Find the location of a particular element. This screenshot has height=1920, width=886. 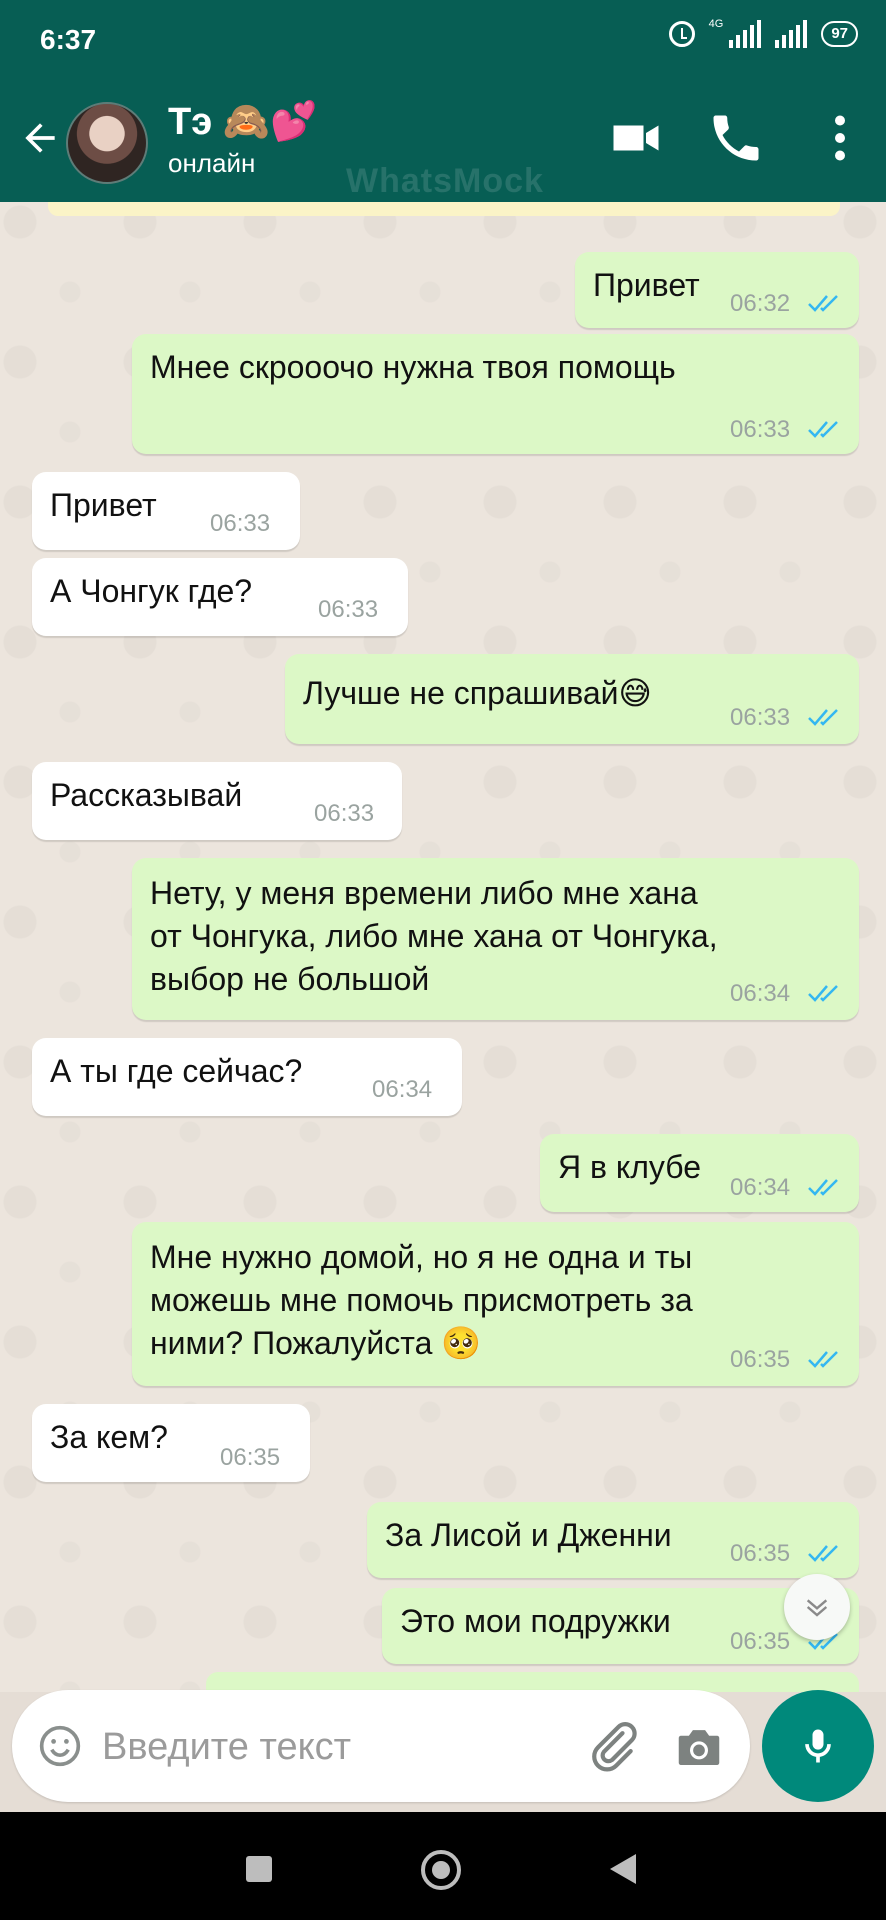

back-arrow-icon is located at coordinates (40, 138).